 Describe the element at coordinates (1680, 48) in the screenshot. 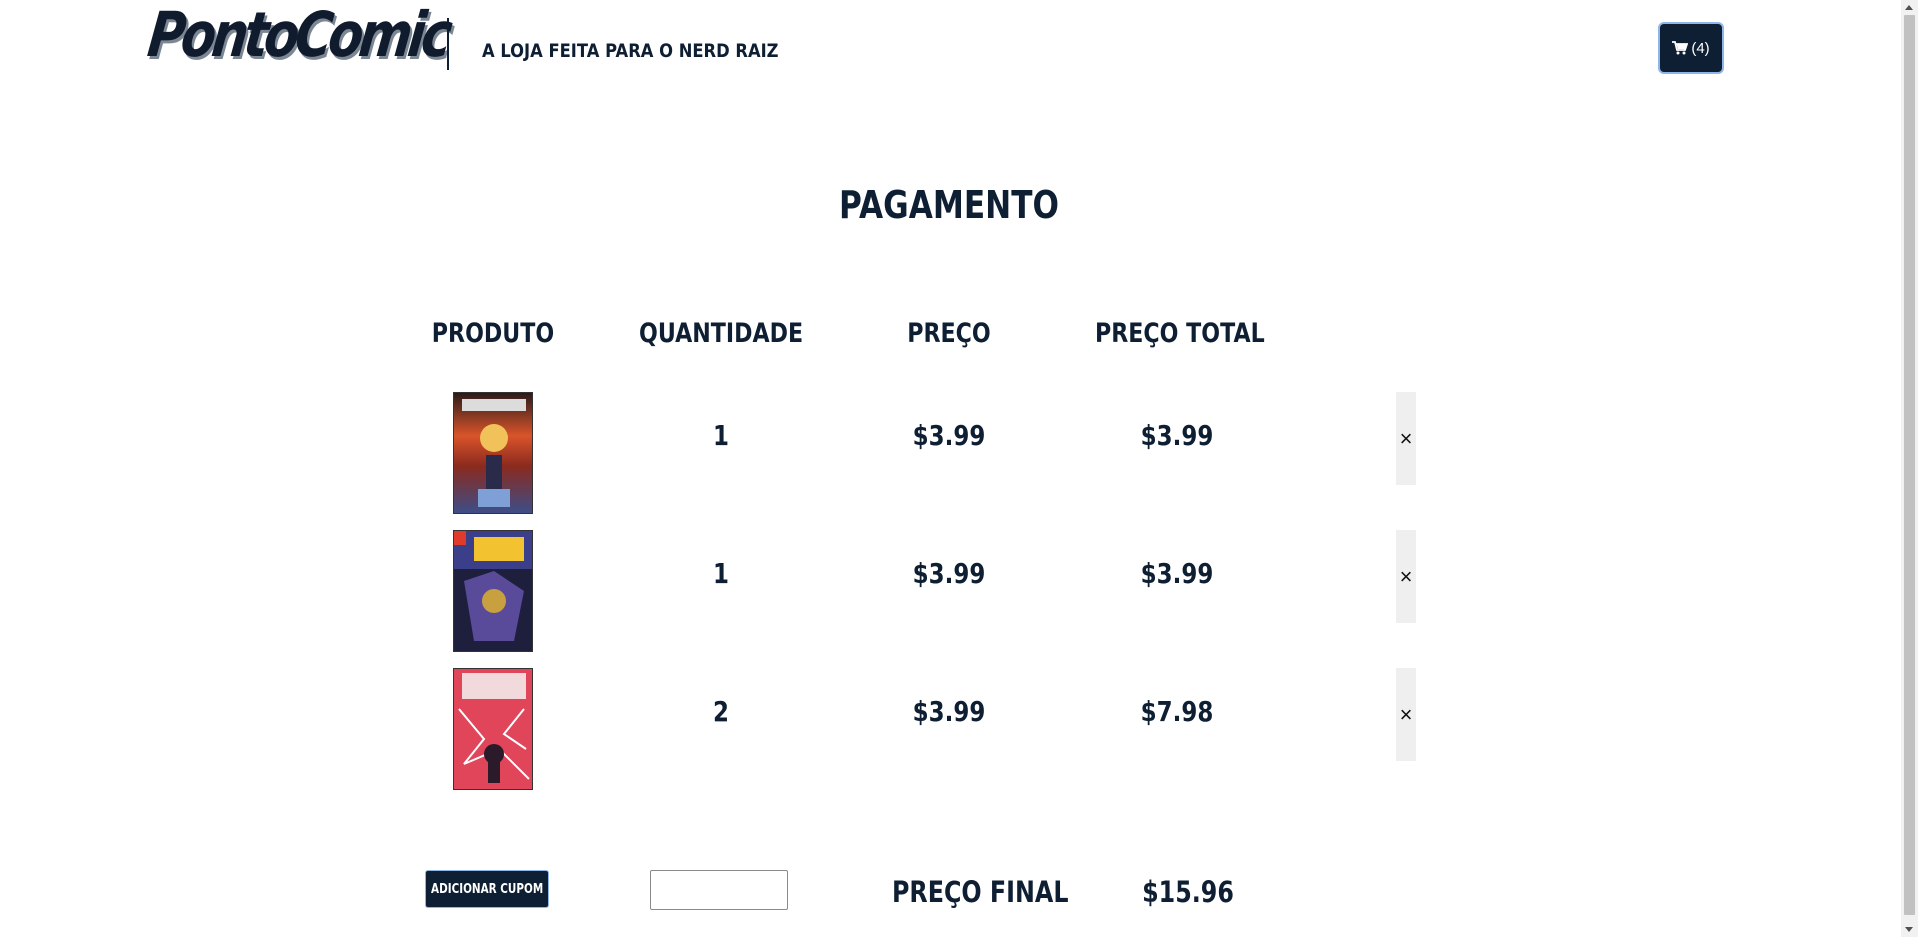

I see `shopping-cart-icon` at that location.